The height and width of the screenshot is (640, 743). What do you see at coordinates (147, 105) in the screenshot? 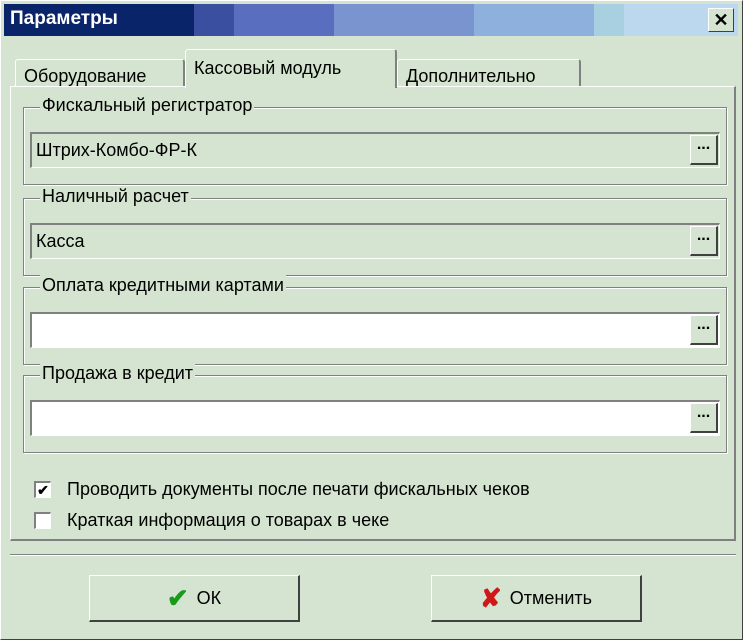
I see `fiscal-registrar-label: Фискальный регистратор` at bounding box center [147, 105].